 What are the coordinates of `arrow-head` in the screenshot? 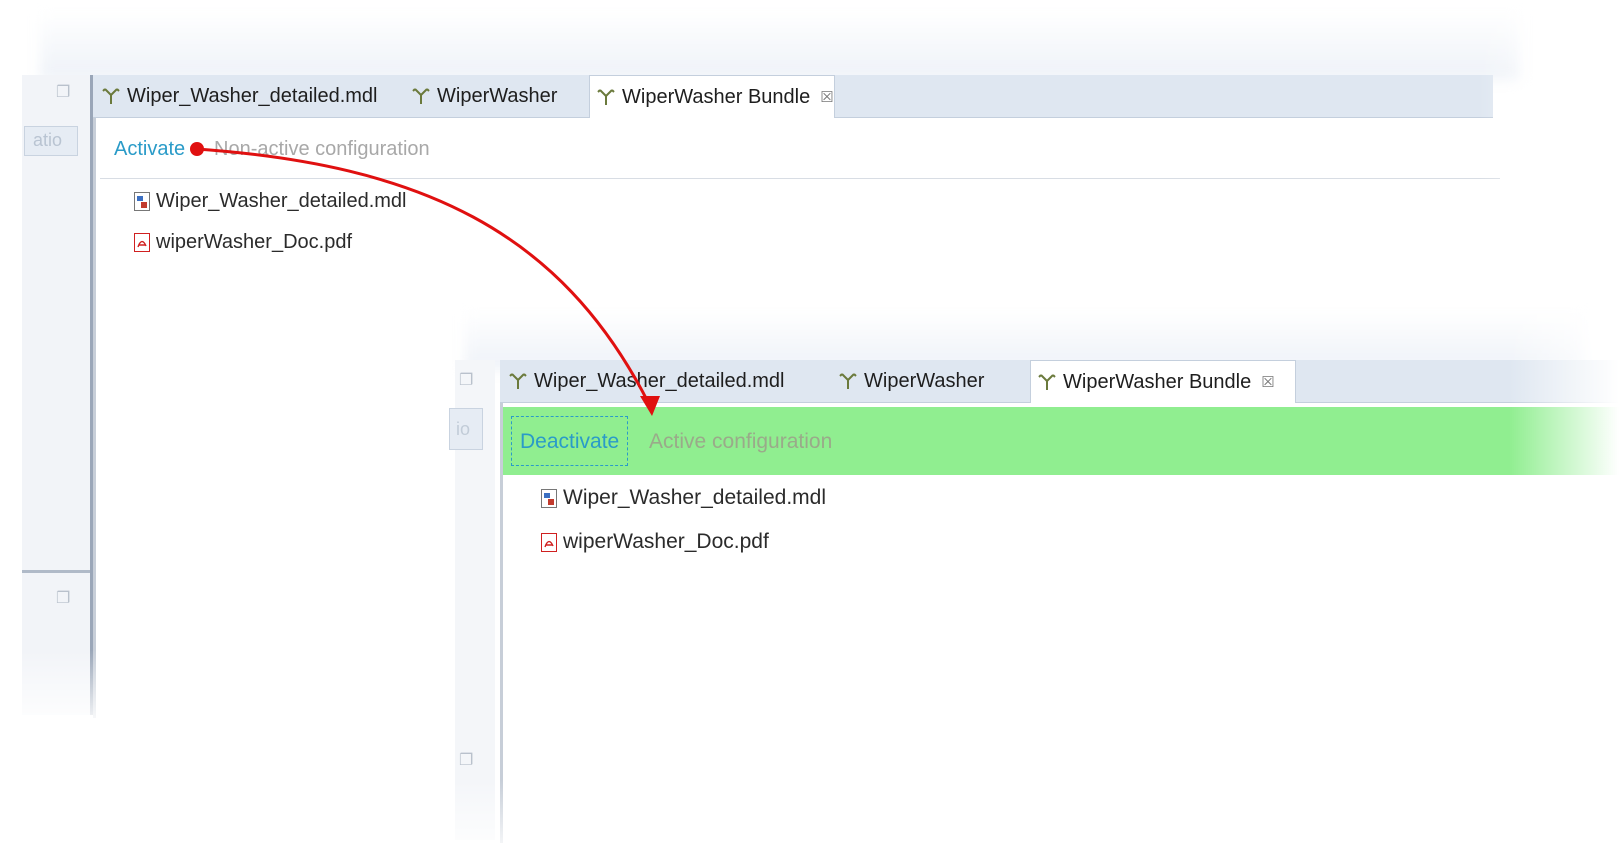 It's located at (650, 406).